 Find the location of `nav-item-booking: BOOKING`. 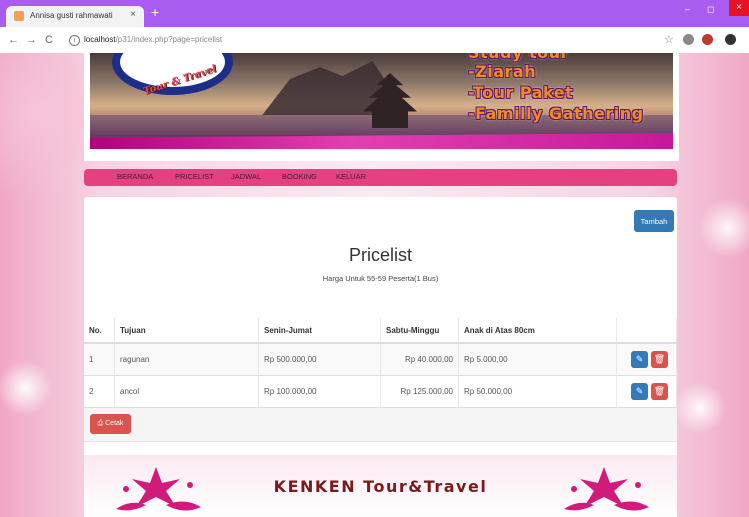

nav-item-booking: BOOKING is located at coordinates (299, 176).